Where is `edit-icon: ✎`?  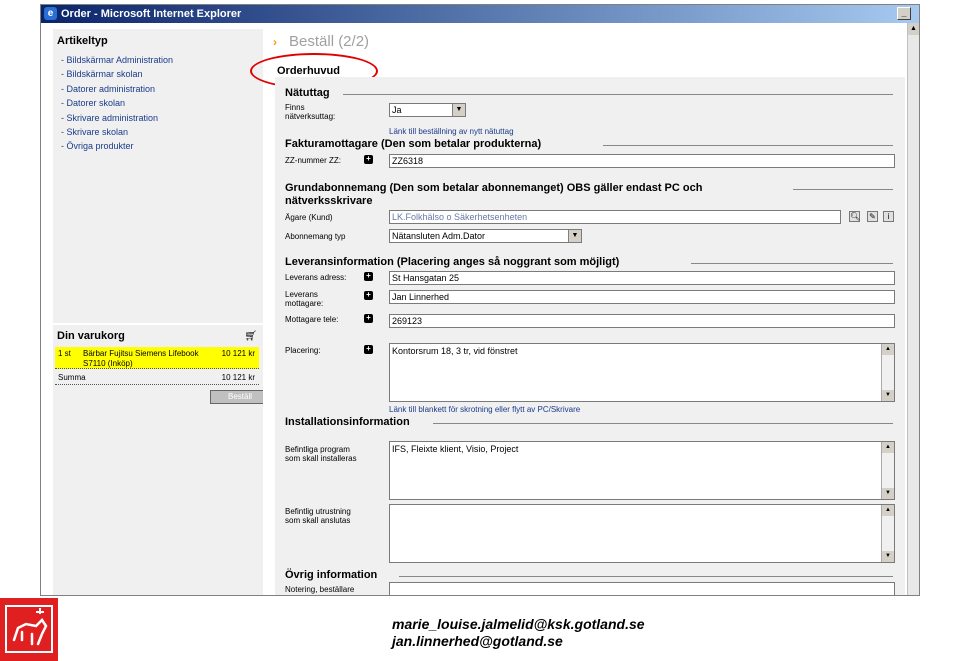
edit-icon: ✎ is located at coordinates (872, 216).